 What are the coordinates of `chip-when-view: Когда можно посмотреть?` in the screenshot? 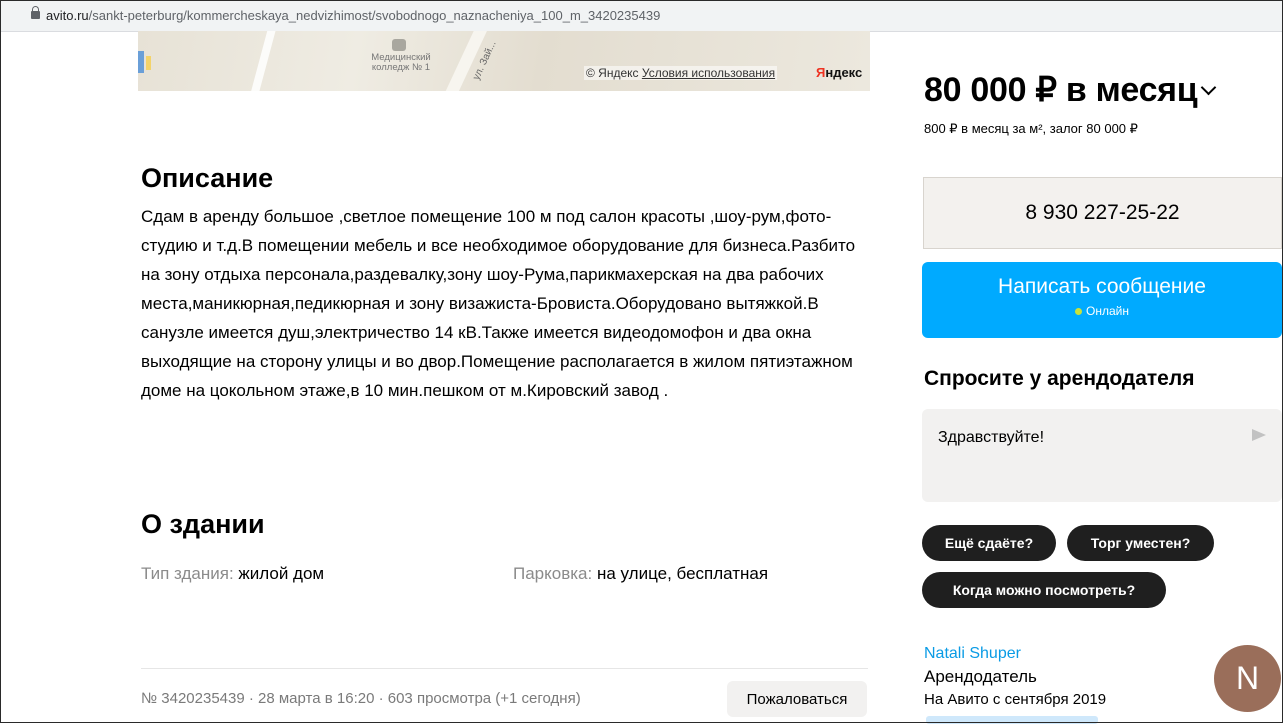 It's located at (1044, 590).